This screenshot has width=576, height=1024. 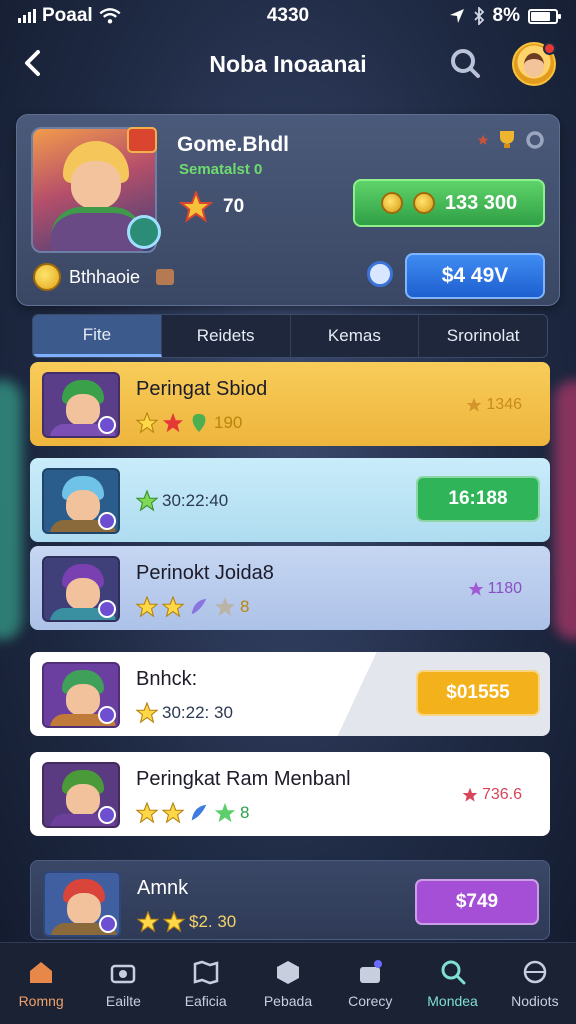 I want to click on tab-srorinolat: Srorinolat, so click(x=483, y=336).